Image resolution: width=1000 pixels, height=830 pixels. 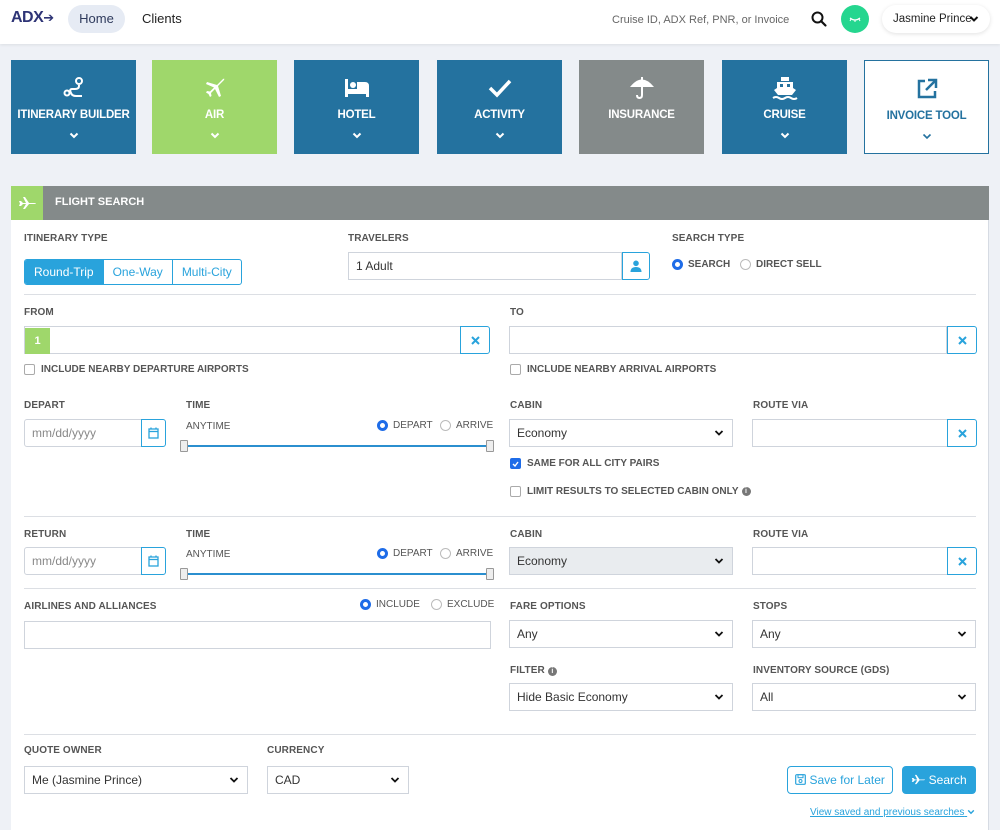 I want to click on include-nearby-arrival-checkbox: INCLUDE NEARBY ARRIVAL AIRPORTS, so click(x=613, y=369).